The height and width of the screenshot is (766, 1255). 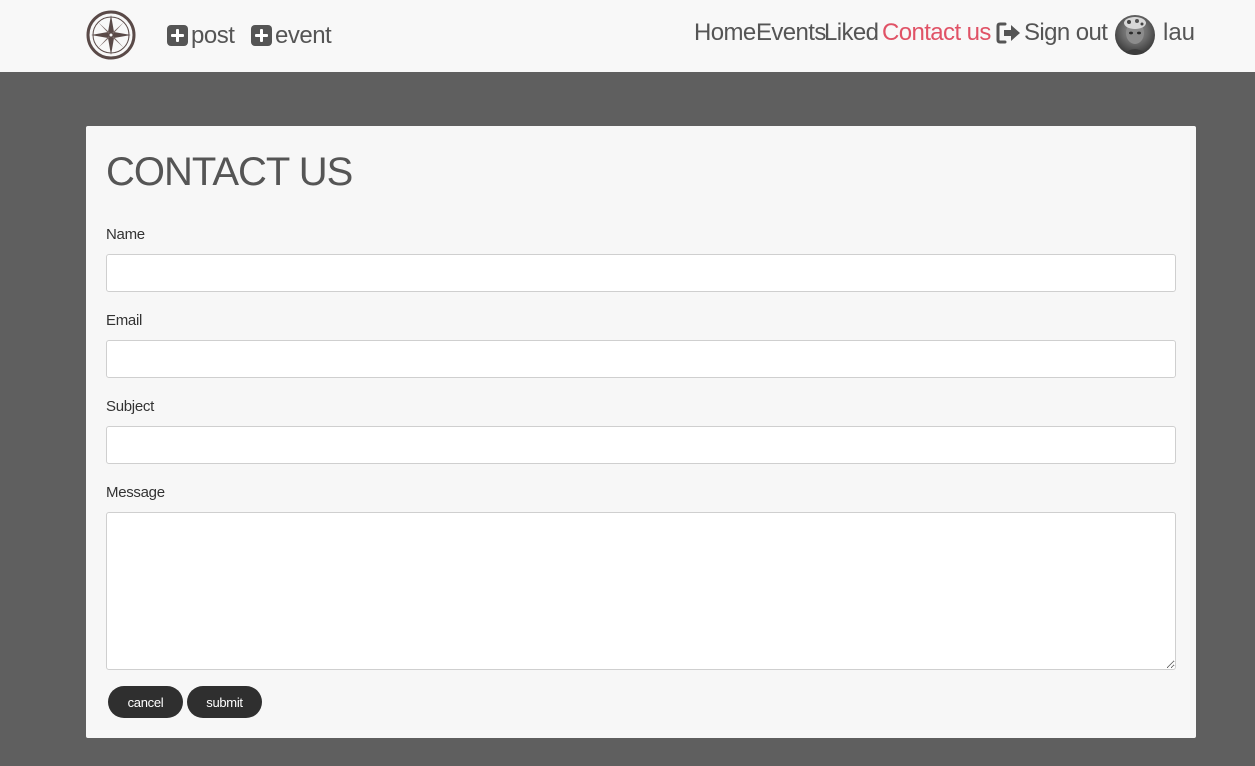 I want to click on cancel-button: cancel, so click(x=145, y=702).